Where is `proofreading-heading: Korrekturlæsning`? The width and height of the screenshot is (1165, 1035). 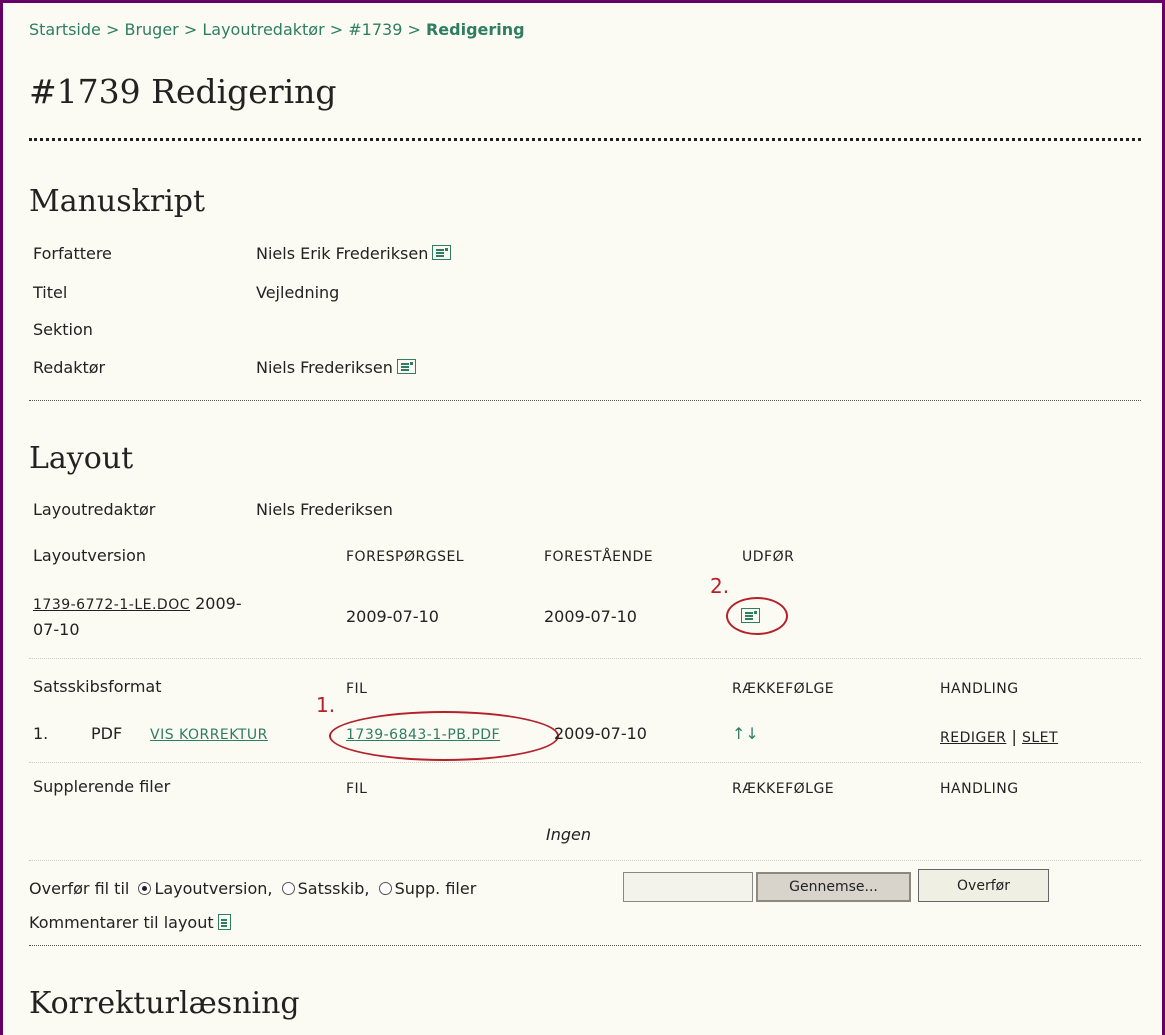
proofreading-heading: Korrekturlæsning is located at coordinates (164, 1003).